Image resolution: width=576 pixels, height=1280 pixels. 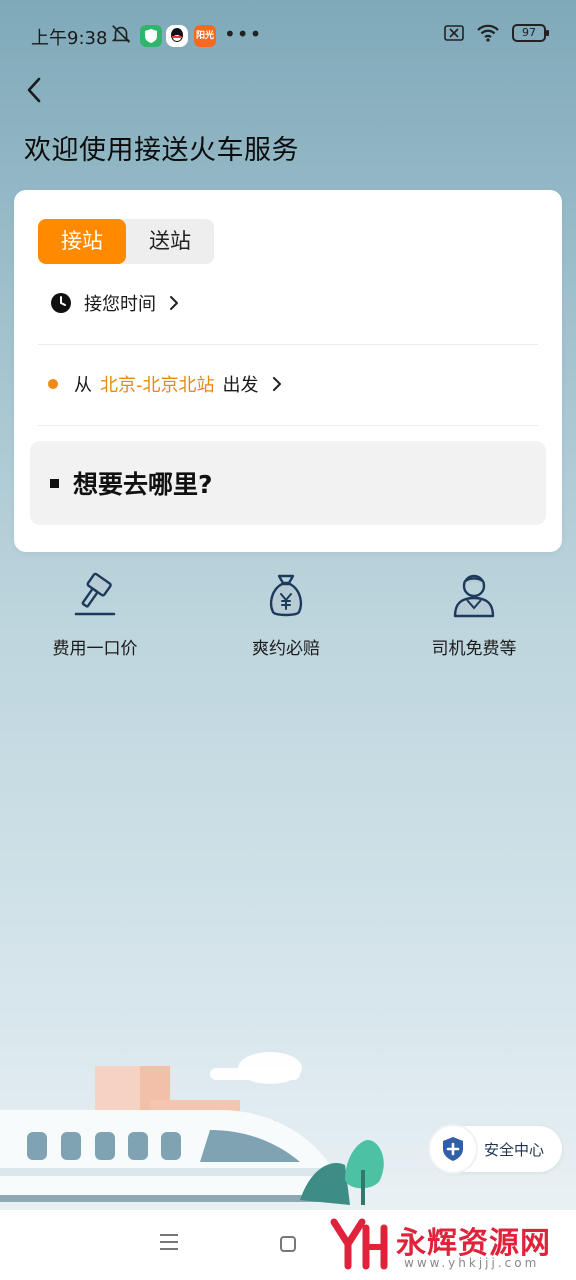 I want to click on from-suffix: 出发, so click(x=240, y=385).